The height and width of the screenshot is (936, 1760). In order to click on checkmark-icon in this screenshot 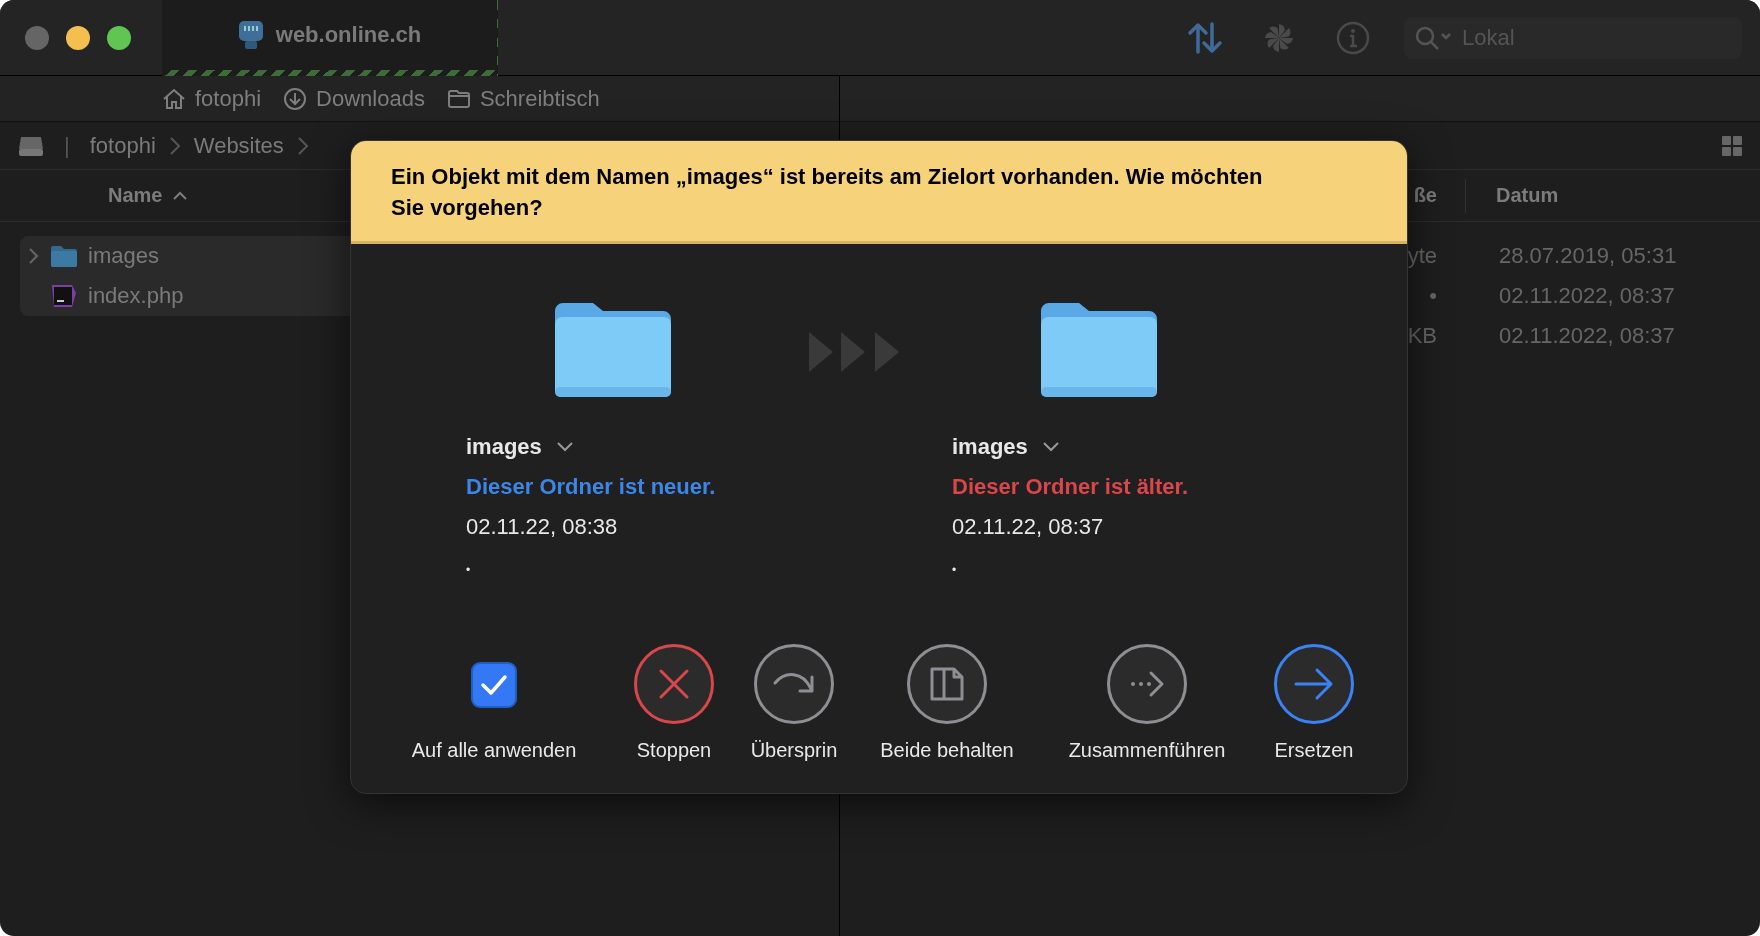, I will do `click(494, 685)`.